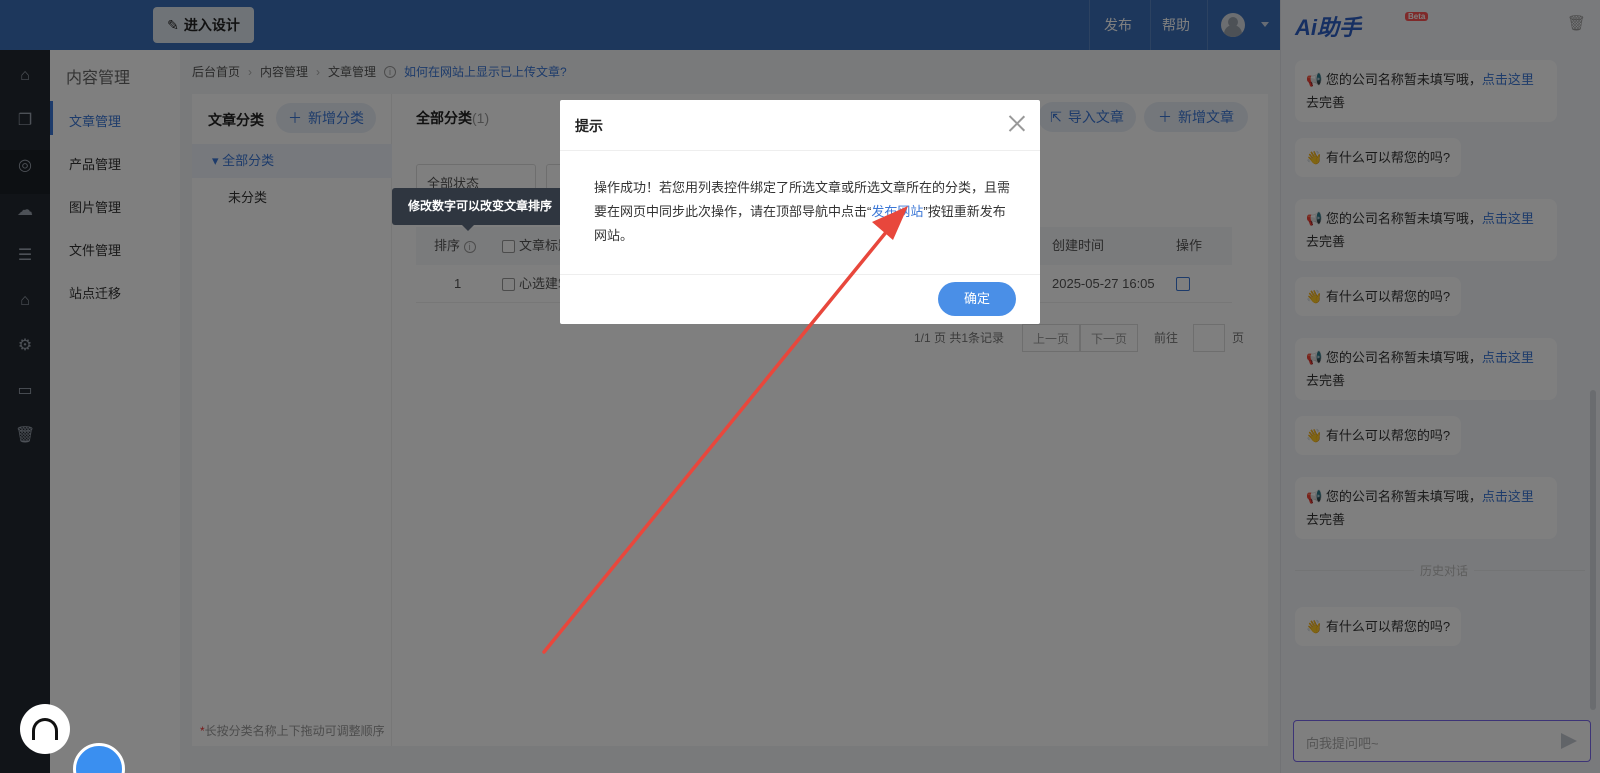 The image size is (1600, 773). Describe the element at coordinates (589, 126) in the screenshot. I see `dialog-title: 提示` at that location.